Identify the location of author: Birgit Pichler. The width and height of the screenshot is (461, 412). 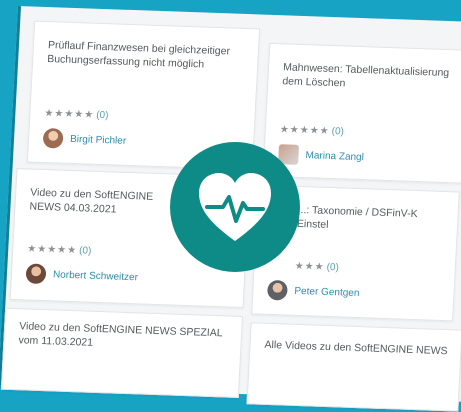
(84, 139).